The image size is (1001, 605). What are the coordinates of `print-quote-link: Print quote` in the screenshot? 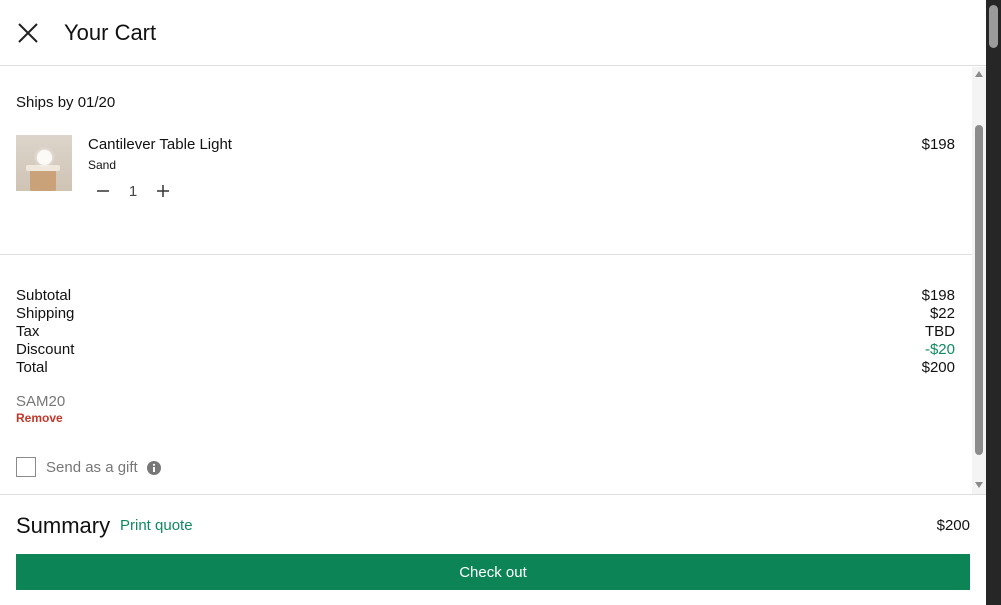 It's located at (156, 525).